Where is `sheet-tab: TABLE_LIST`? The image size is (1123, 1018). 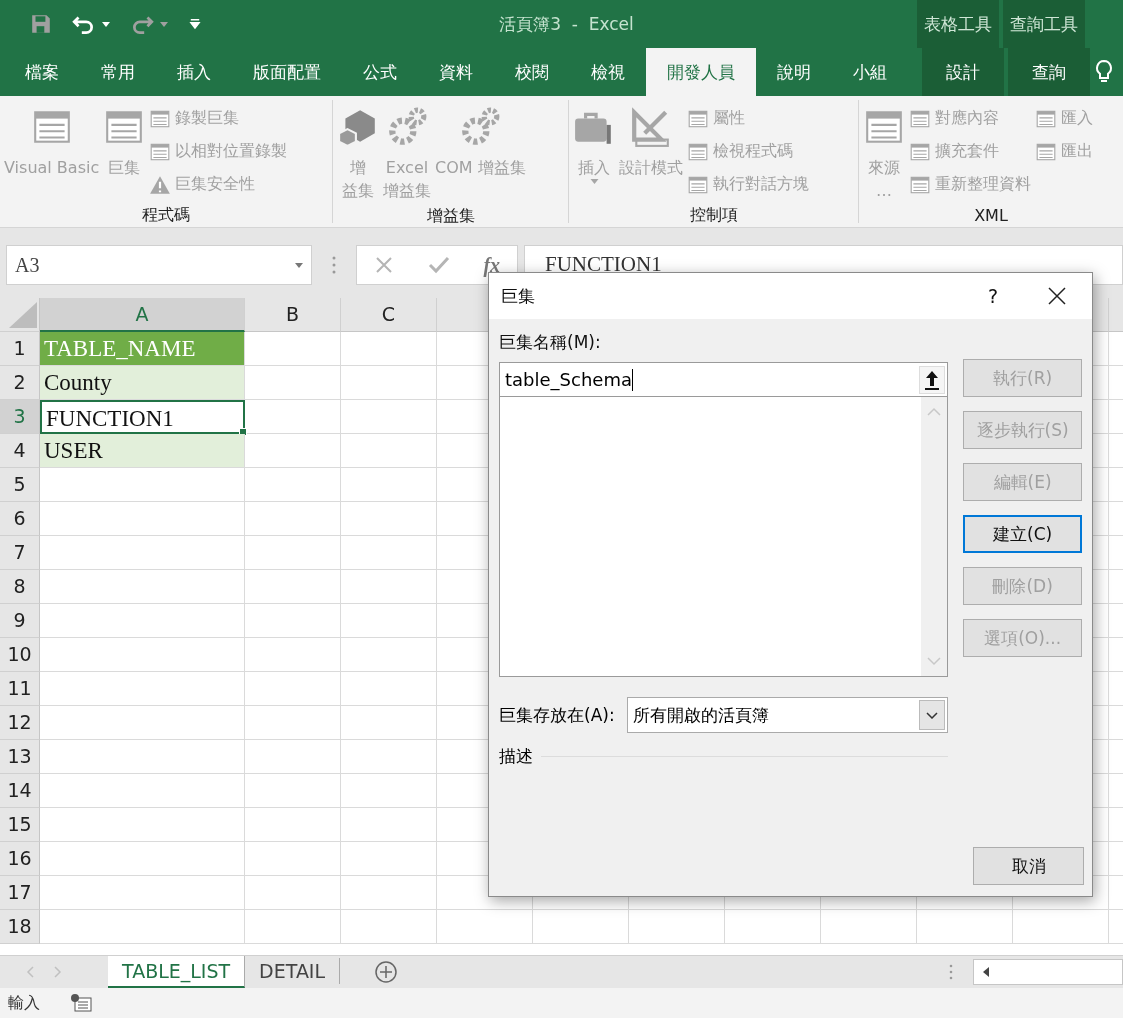
sheet-tab: TABLE_LIST is located at coordinates (177, 972).